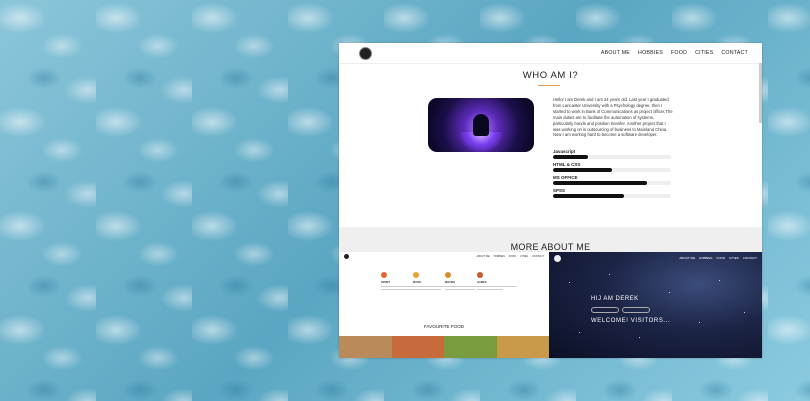 The width and height of the screenshot is (810, 401). Describe the element at coordinates (704, 53) in the screenshot. I see `nav-cities: CITIES` at that location.